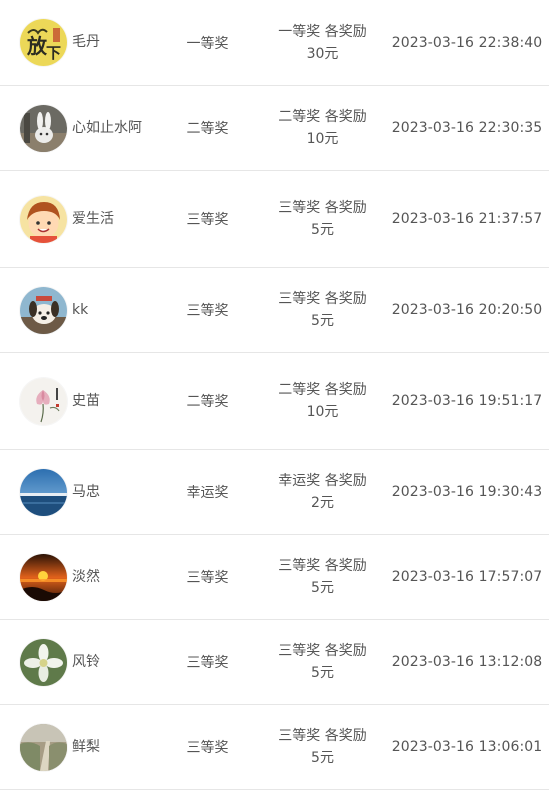 Image resolution: width=549 pixels, height=790 pixels. Describe the element at coordinates (467, 492) in the screenshot. I see `win-time: 2023-03-16 19:30:43` at that location.